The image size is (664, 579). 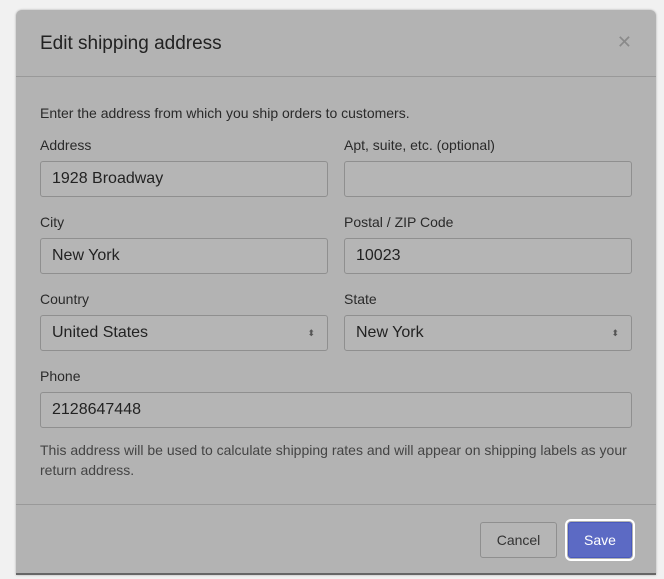 What do you see at coordinates (399, 222) in the screenshot?
I see `zip-label: Postal / ZIP Code` at bounding box center [399, 222].